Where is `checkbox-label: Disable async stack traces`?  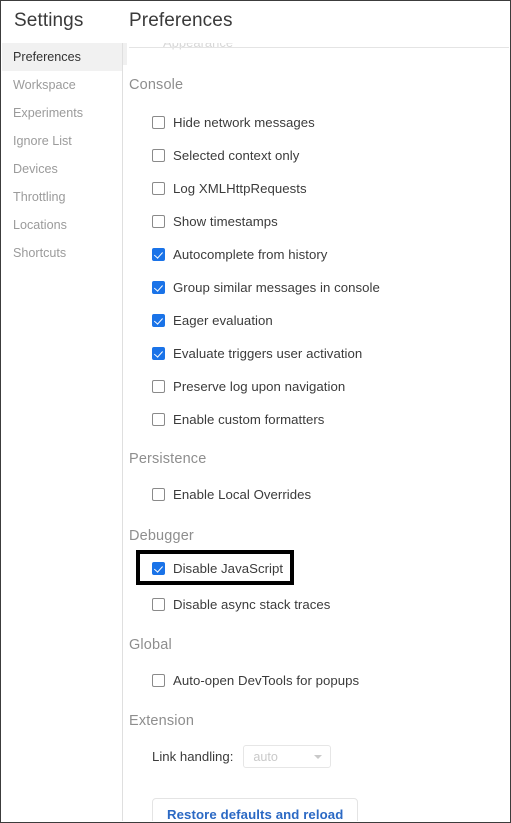 checkbox-label: Disable async stack traces is located at coordinates (252, 604).